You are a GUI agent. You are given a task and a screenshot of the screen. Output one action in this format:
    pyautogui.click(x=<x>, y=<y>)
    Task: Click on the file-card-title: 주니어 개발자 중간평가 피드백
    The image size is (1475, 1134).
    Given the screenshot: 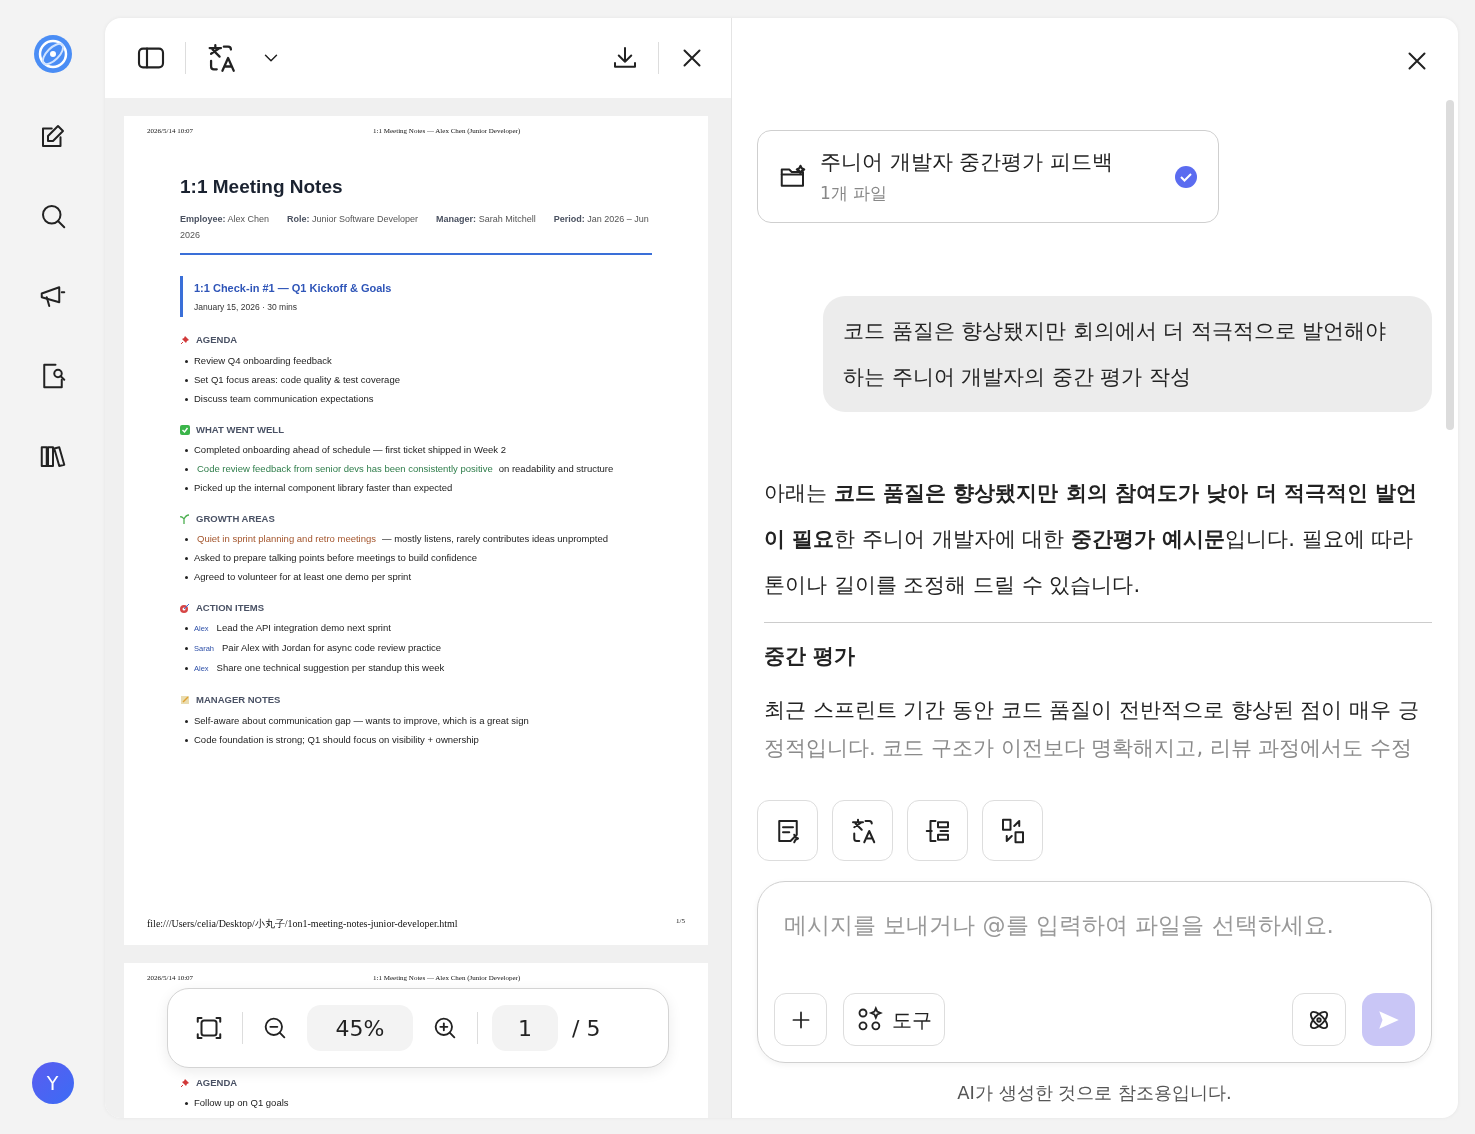 What is the action you would take?
    pyautogui.click(x=967, y=162)
    